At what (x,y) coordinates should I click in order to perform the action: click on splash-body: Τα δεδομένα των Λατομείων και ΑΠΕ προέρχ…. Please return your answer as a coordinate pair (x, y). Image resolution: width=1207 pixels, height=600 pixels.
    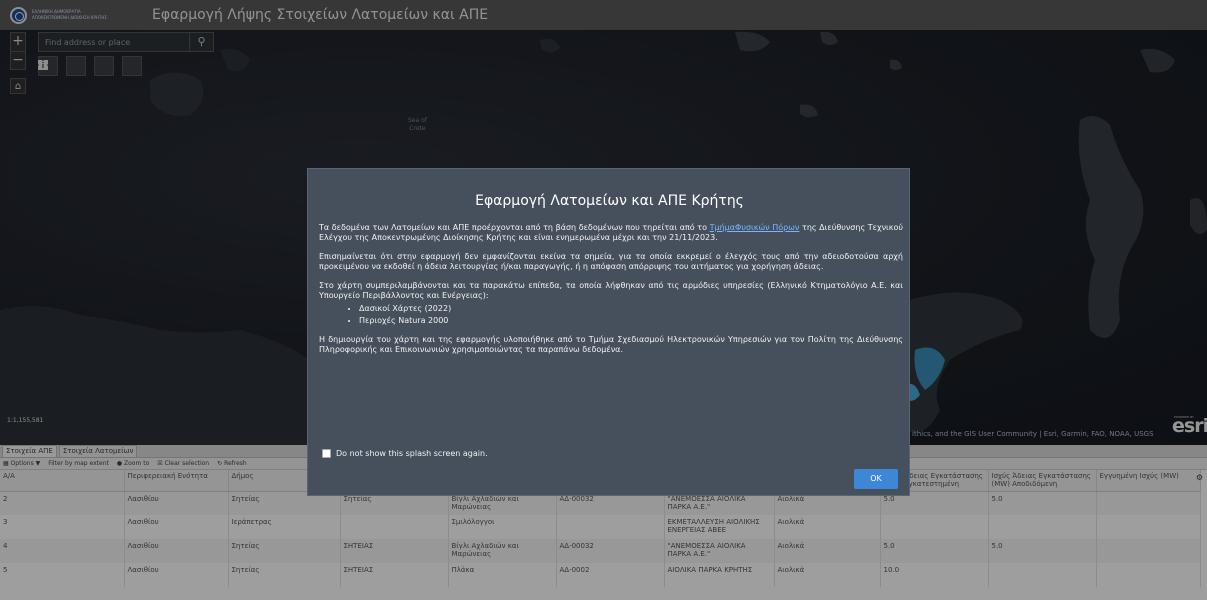
    Looking at the image, I should click on (611, 293).